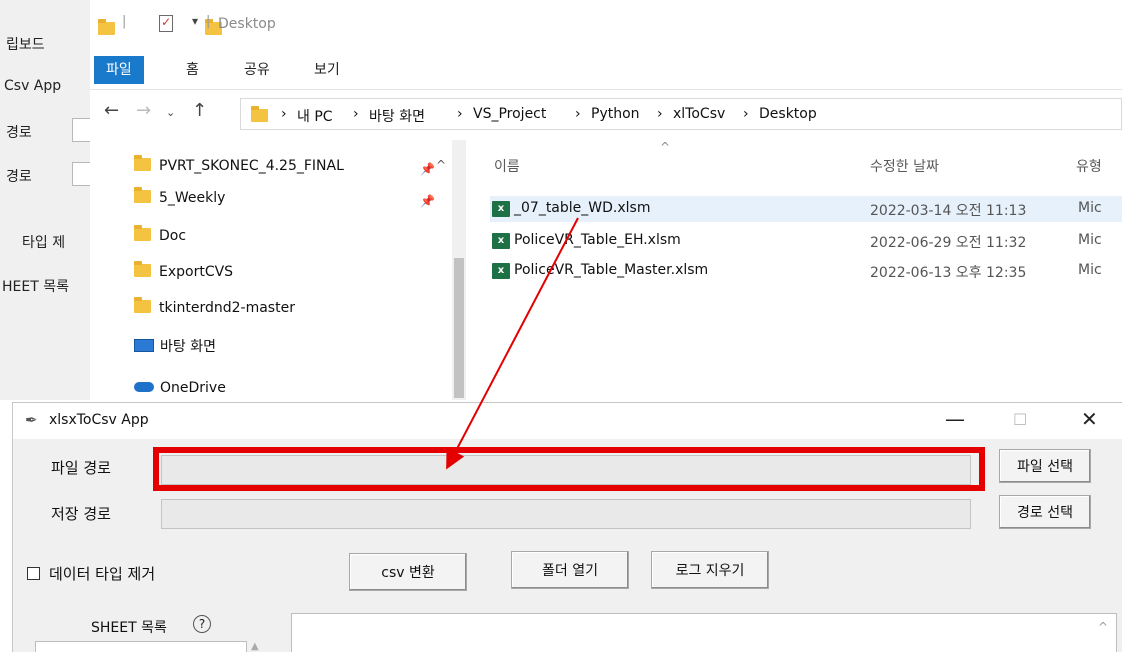  What do you see at coordinates (507, 166) in the screenshot?
I see `column-header-name: 이름` at bounding box center [507, 166].